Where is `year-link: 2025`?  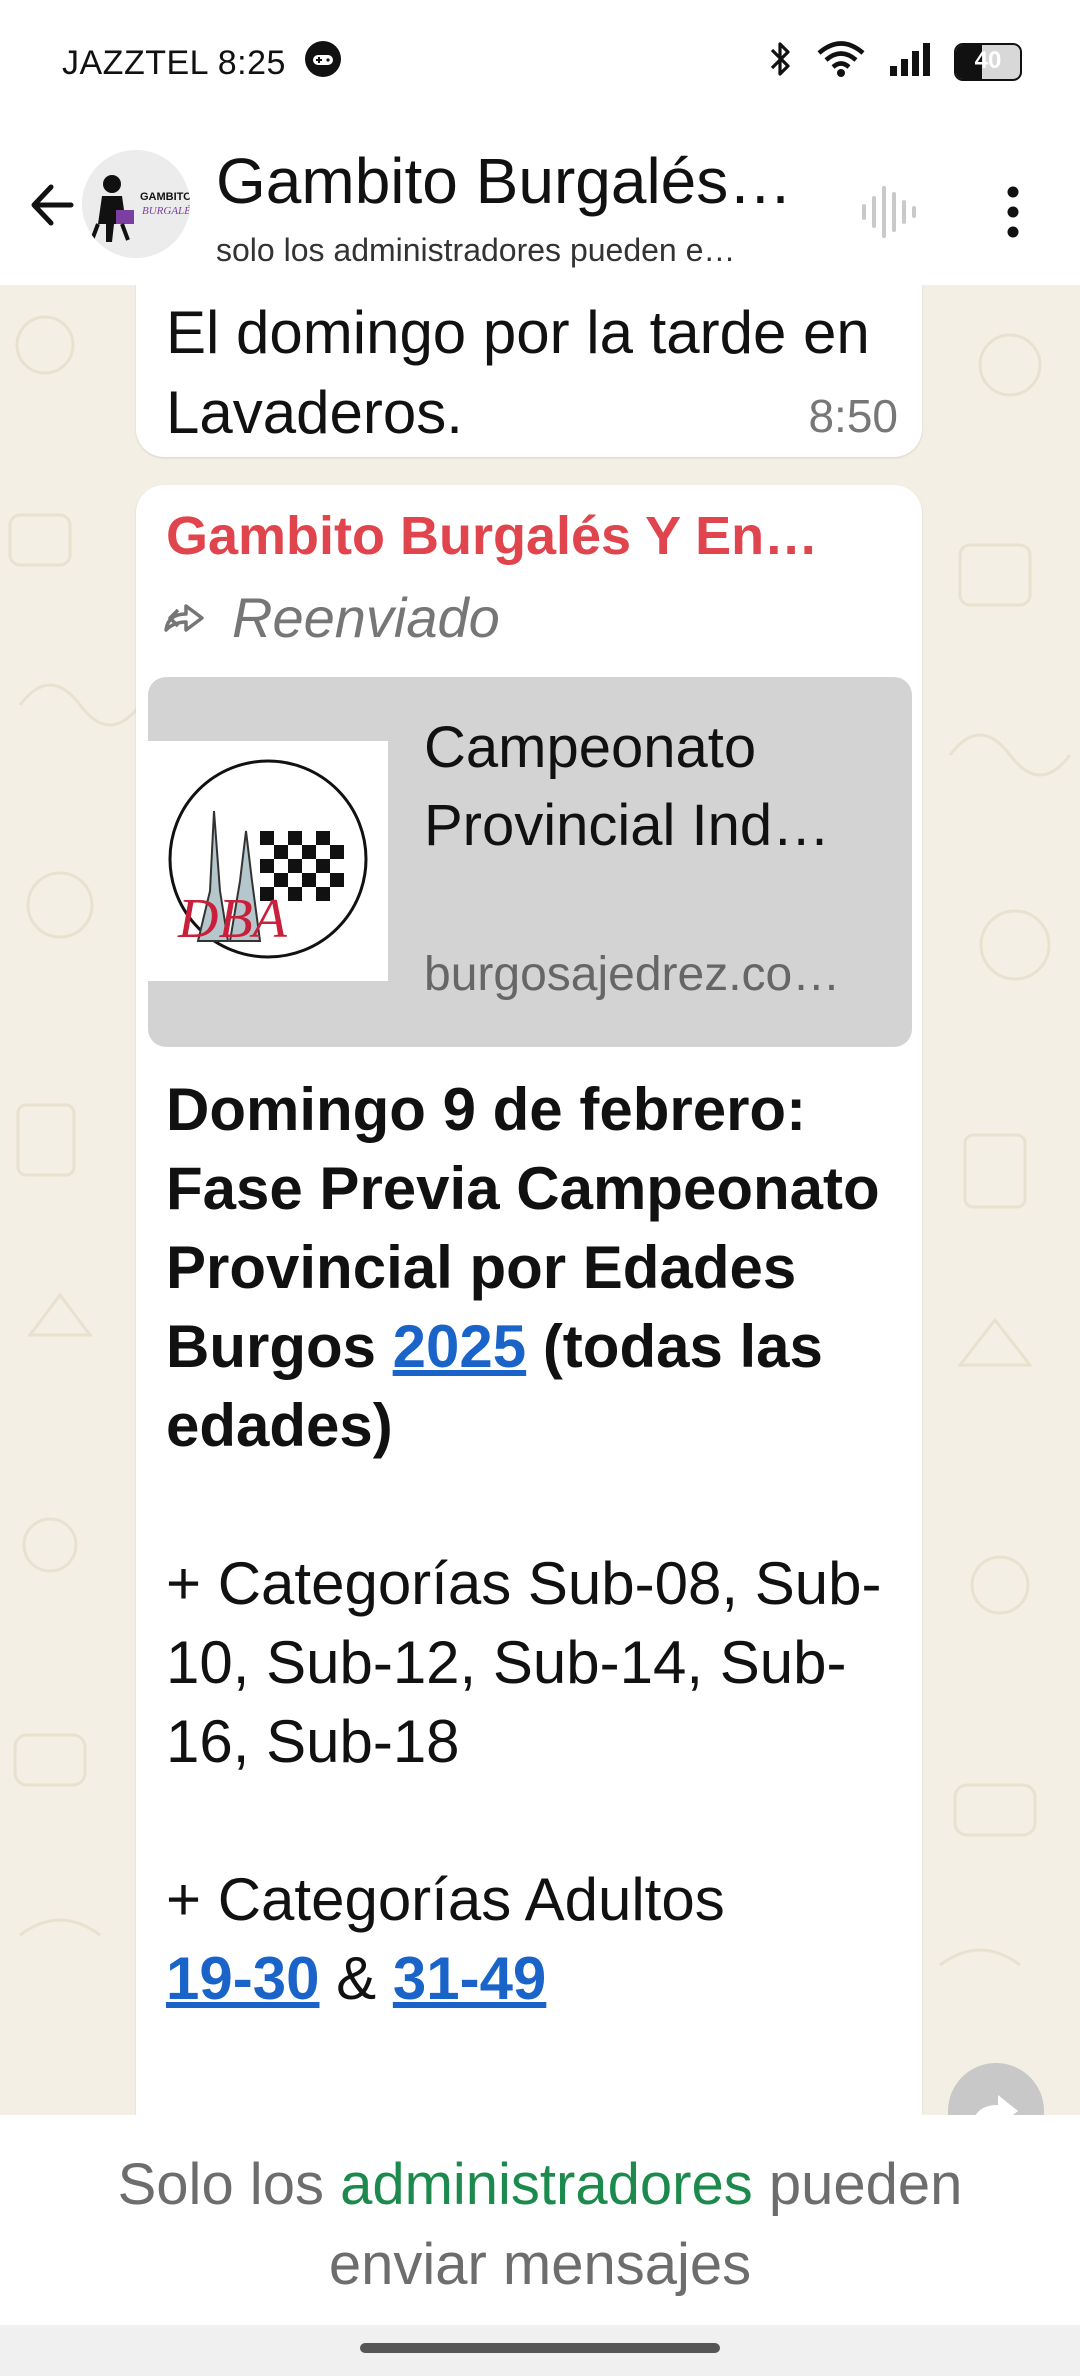 year-link: 2025 is located at coordinates (459, 1346).